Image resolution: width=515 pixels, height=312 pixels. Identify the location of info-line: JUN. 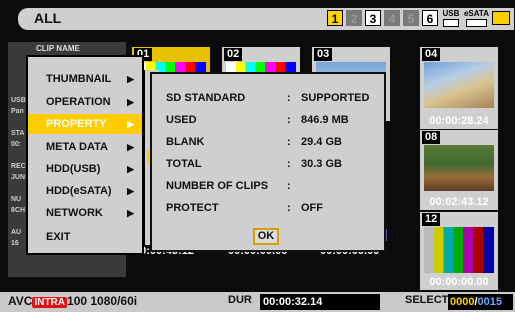
(18, 177).